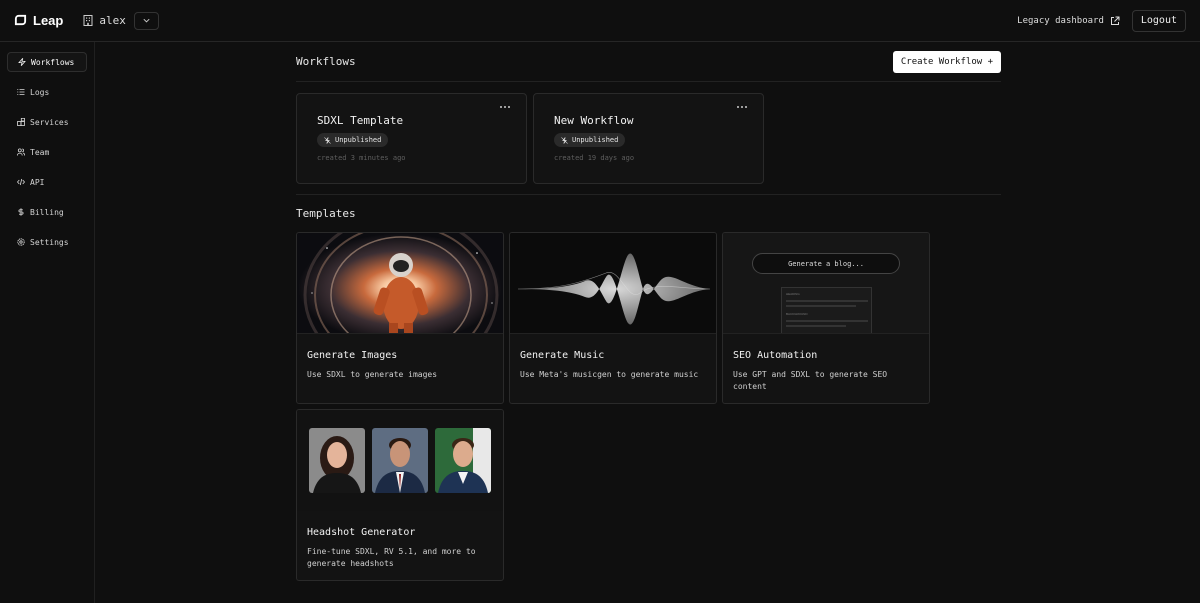 The height and width of the screenshot is (603, 1200). What do you see at coordinates (946, 61) in the screenshot?
I see `create-workflow-button: Create Workflow +` at bounding box center [946, 61].